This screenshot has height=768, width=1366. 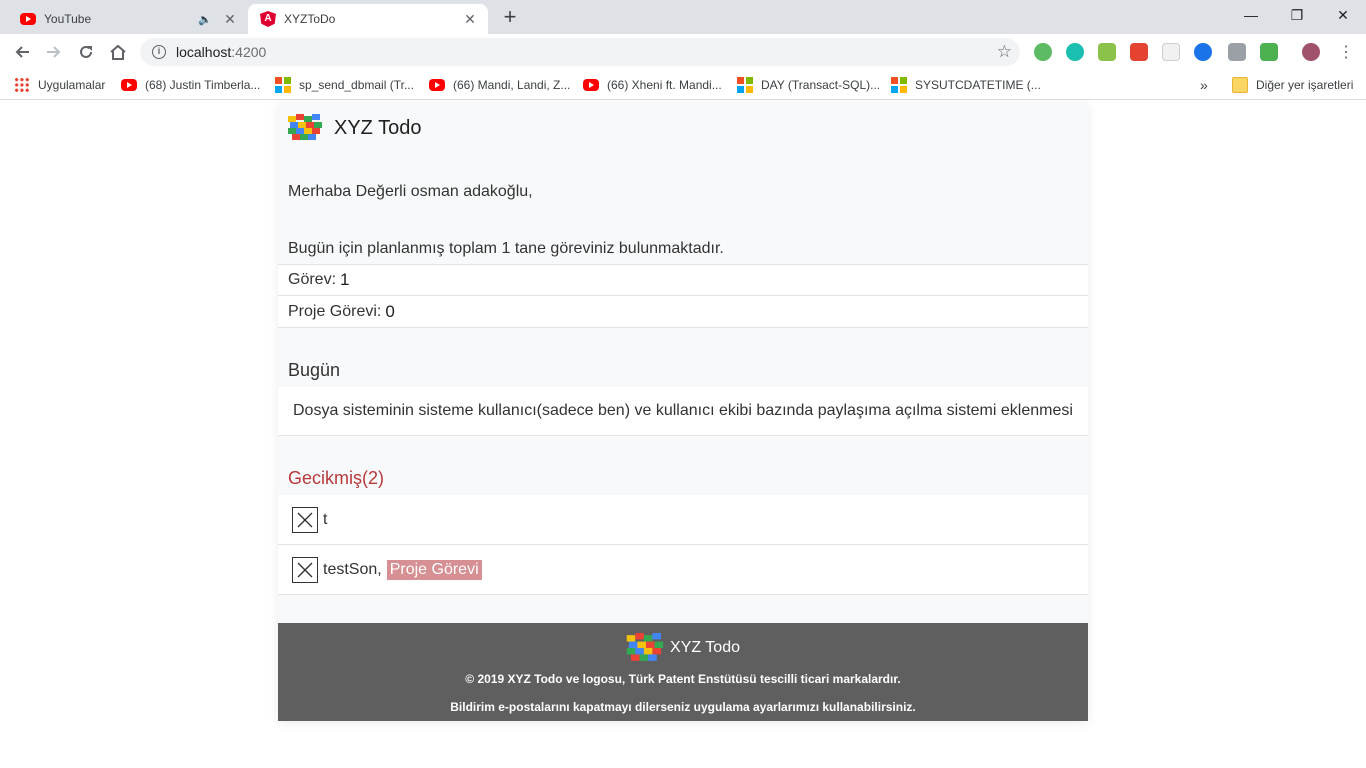 I want to click on apps-icon, so click(x=22, y=85).